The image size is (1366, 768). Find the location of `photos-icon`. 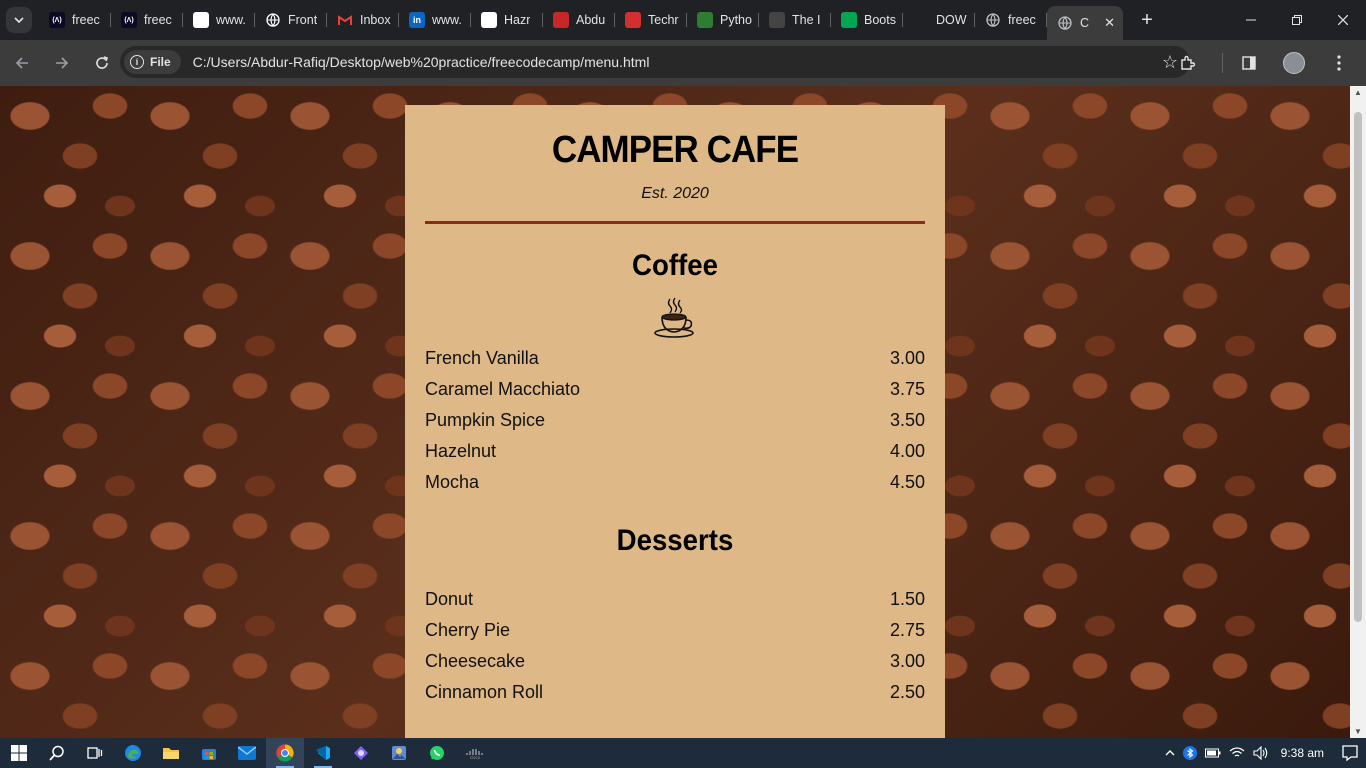

photos-icon is located at coordinates (399, 753).